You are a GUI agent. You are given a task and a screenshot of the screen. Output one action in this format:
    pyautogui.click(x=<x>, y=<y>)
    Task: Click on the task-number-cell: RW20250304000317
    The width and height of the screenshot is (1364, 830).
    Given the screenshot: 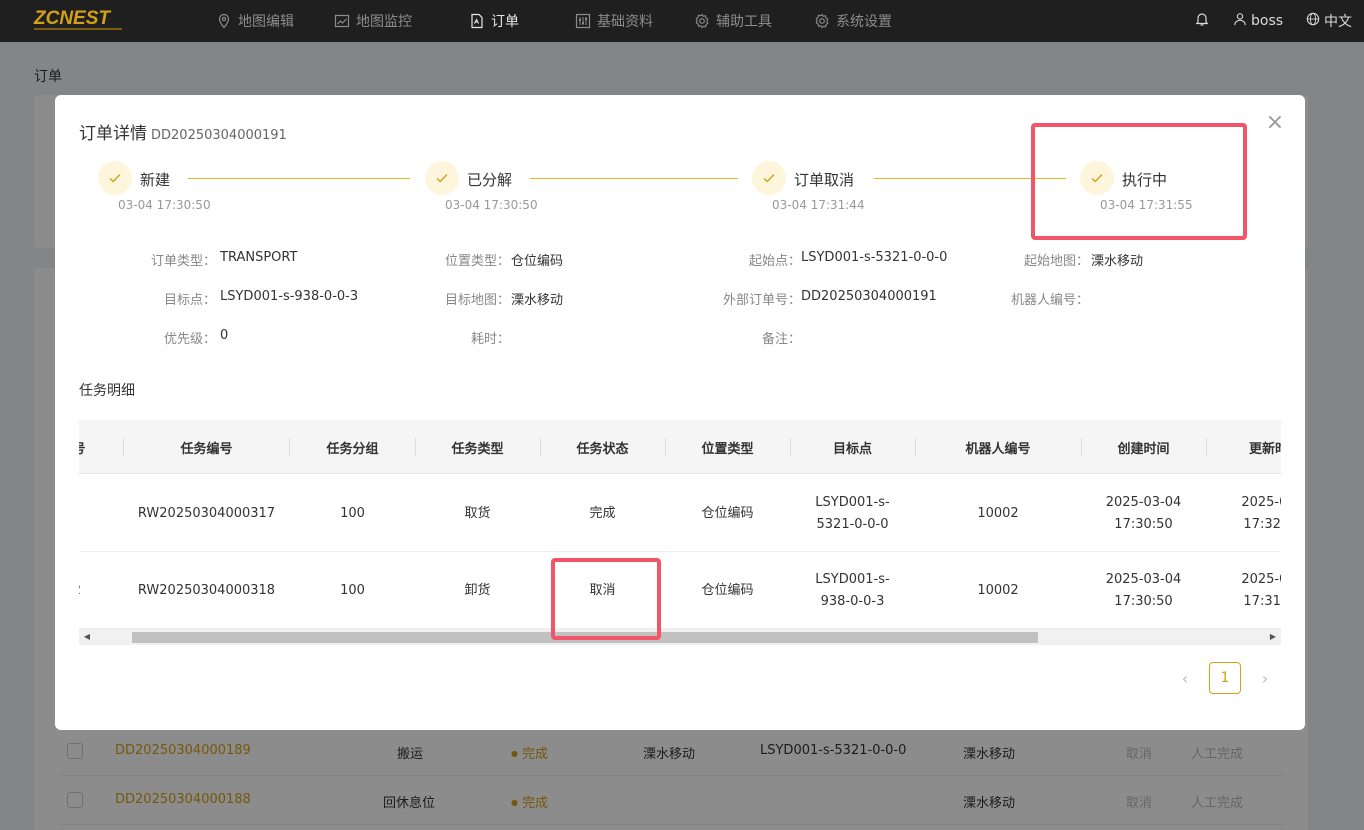 What is the action you would take?
    pyautogui.click(x=206, y=513)
    